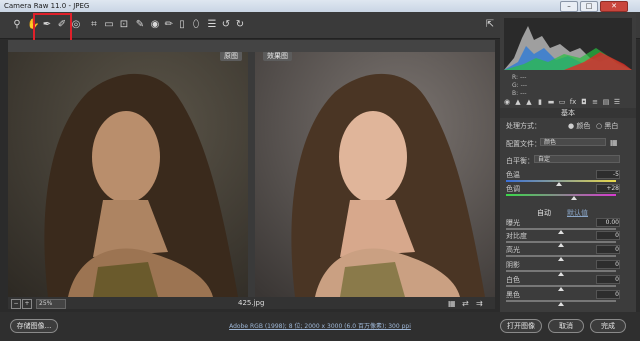 This screenshot has height=341, width=640. Describe the element at coordinates (519, 93) in the screenshot. I see `rgb-b-label: B: ---` at that location.